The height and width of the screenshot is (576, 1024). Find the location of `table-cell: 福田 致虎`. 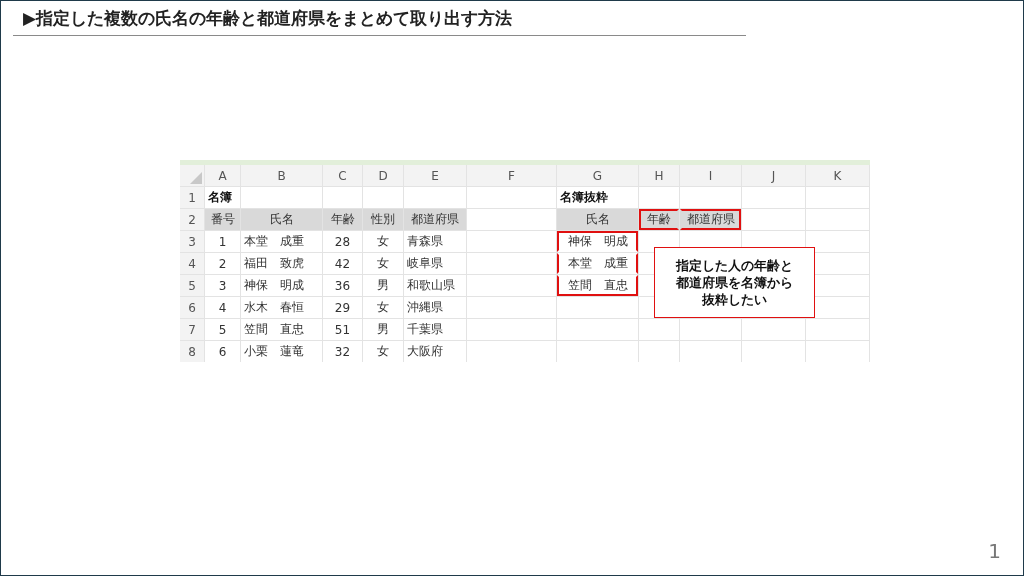

table-cell: 福田 致虎 is located at coordinates (281, 263).